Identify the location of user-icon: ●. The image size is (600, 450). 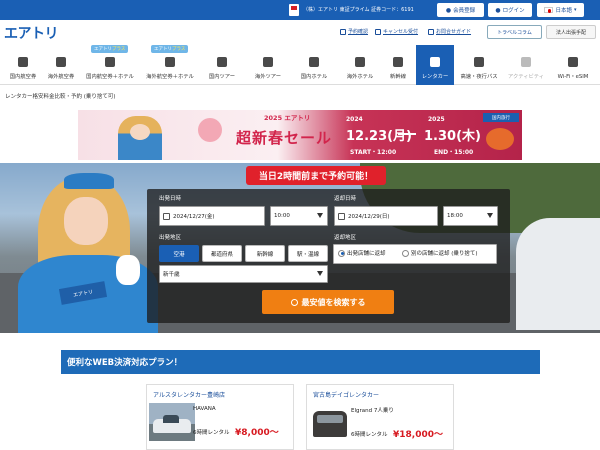
(448, 10).